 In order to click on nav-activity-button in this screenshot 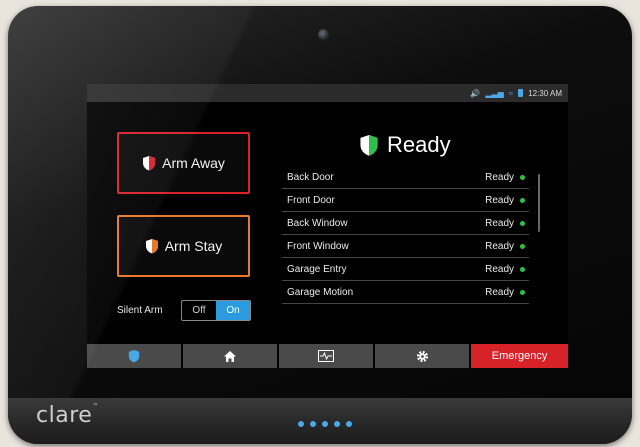, I will do `click(326, 356)`.